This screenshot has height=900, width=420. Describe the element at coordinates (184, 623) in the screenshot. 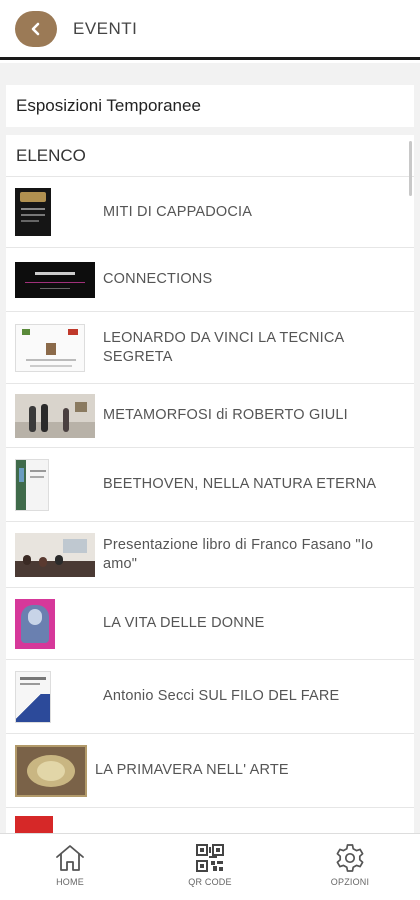

I see `event-title: LA VITA DELLE DONNE` at that location.